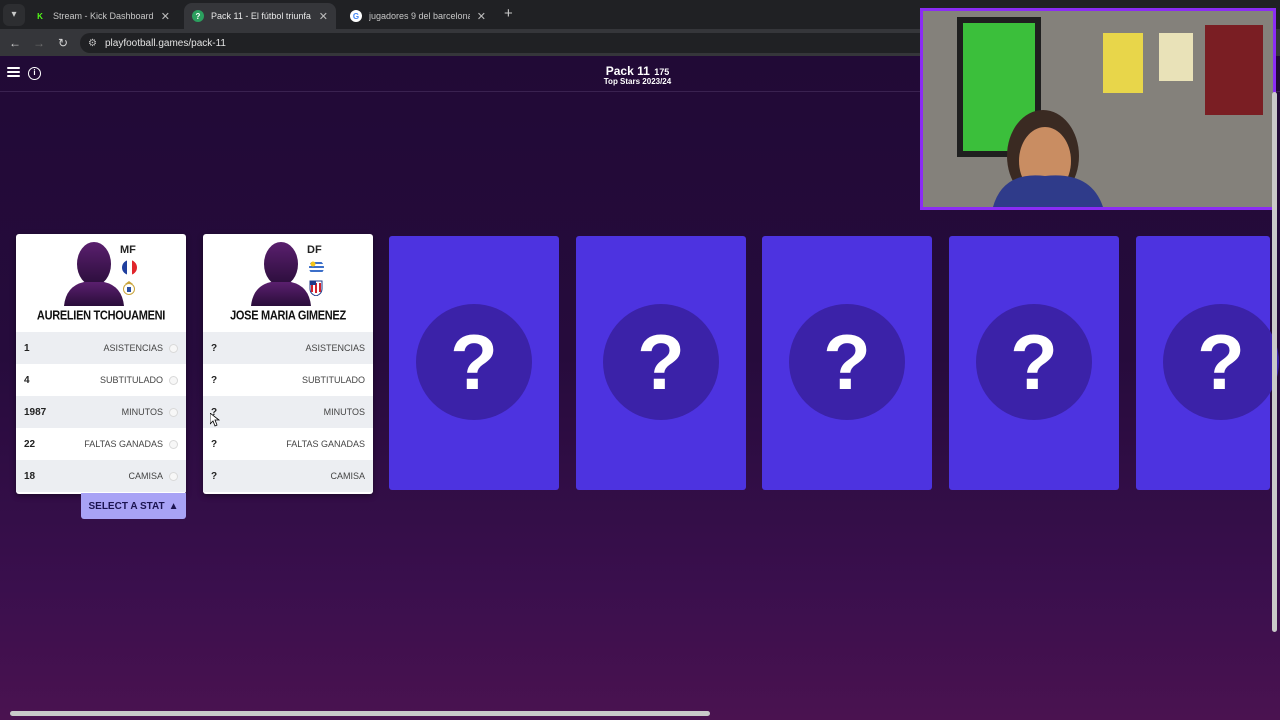  I want to click on player-portrait: MF AURELIEN TCHOUAMENI, so click(101, 284).